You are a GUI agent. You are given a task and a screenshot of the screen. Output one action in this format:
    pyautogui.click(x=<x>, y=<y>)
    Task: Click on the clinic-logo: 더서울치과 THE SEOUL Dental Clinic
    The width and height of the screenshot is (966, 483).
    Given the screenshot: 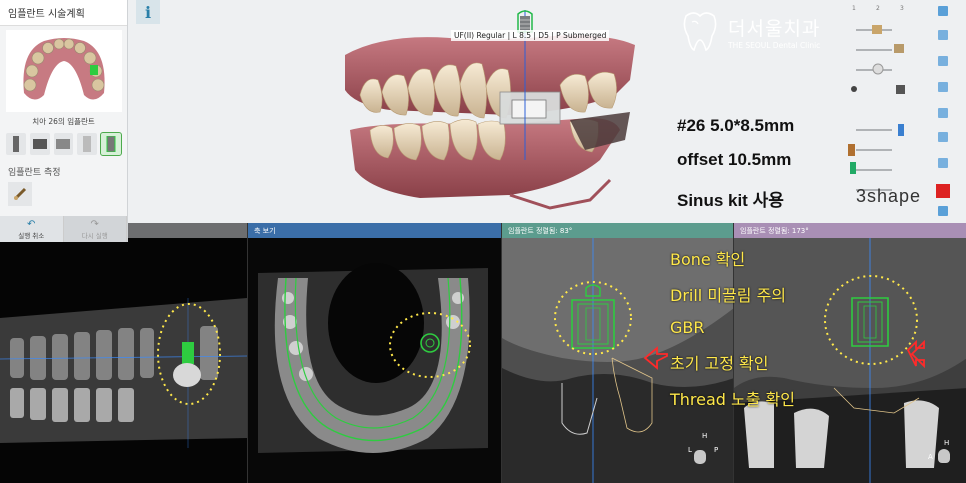 What is the action you would take?
    pyautogui.click(x=755, y=32)
    